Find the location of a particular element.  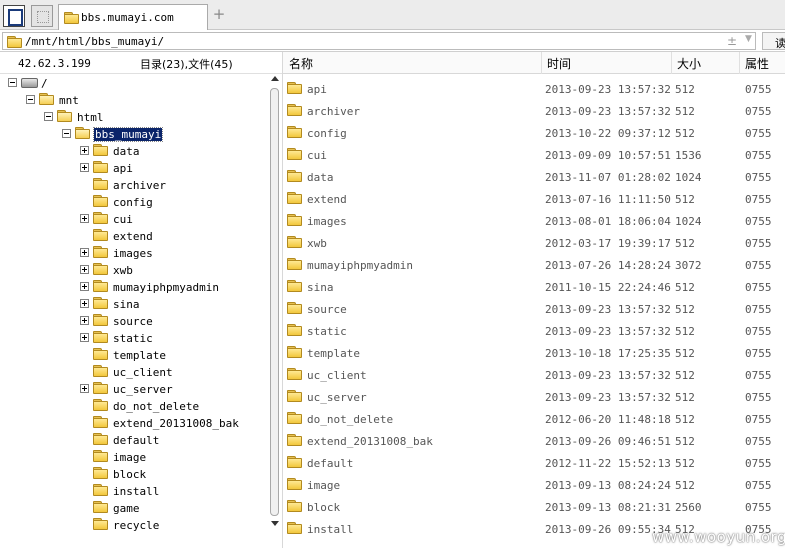

file-row: data 2013-11-07 01:28:02 1024 0755 is located at coordinates (534, 177).